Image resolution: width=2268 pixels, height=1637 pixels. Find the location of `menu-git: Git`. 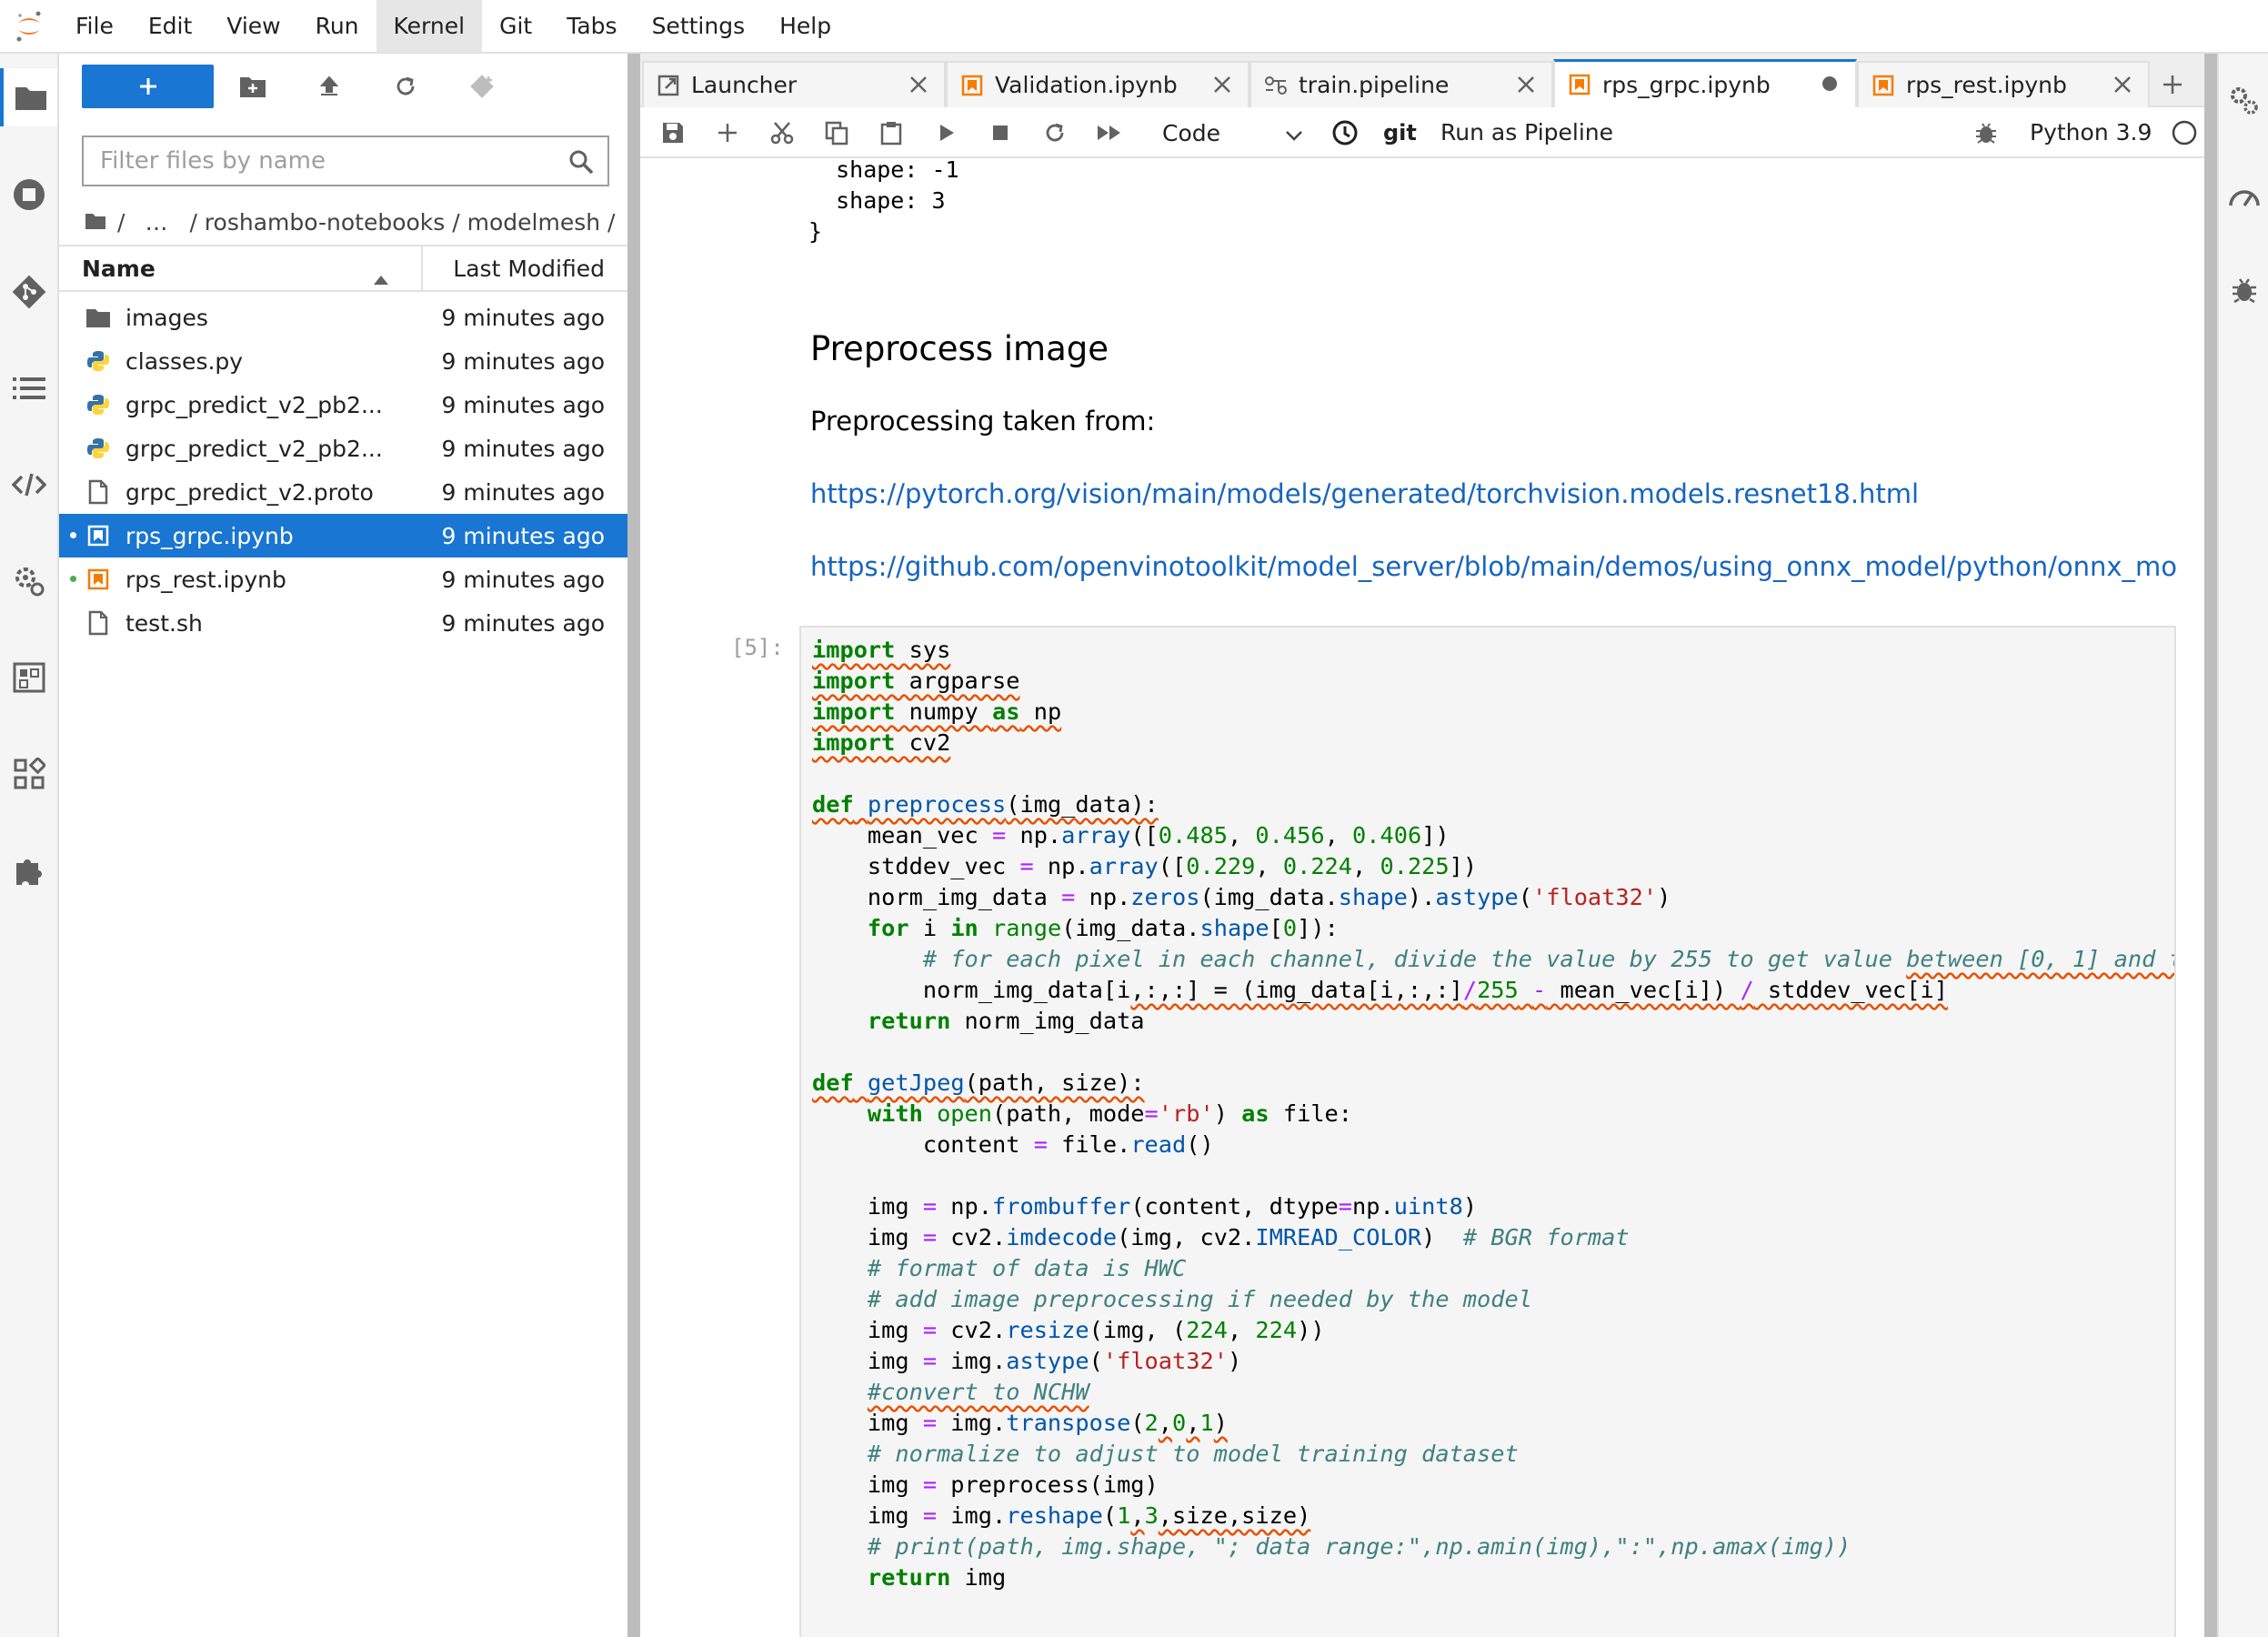

menu-git: Git is located at coordinates (515, 26).